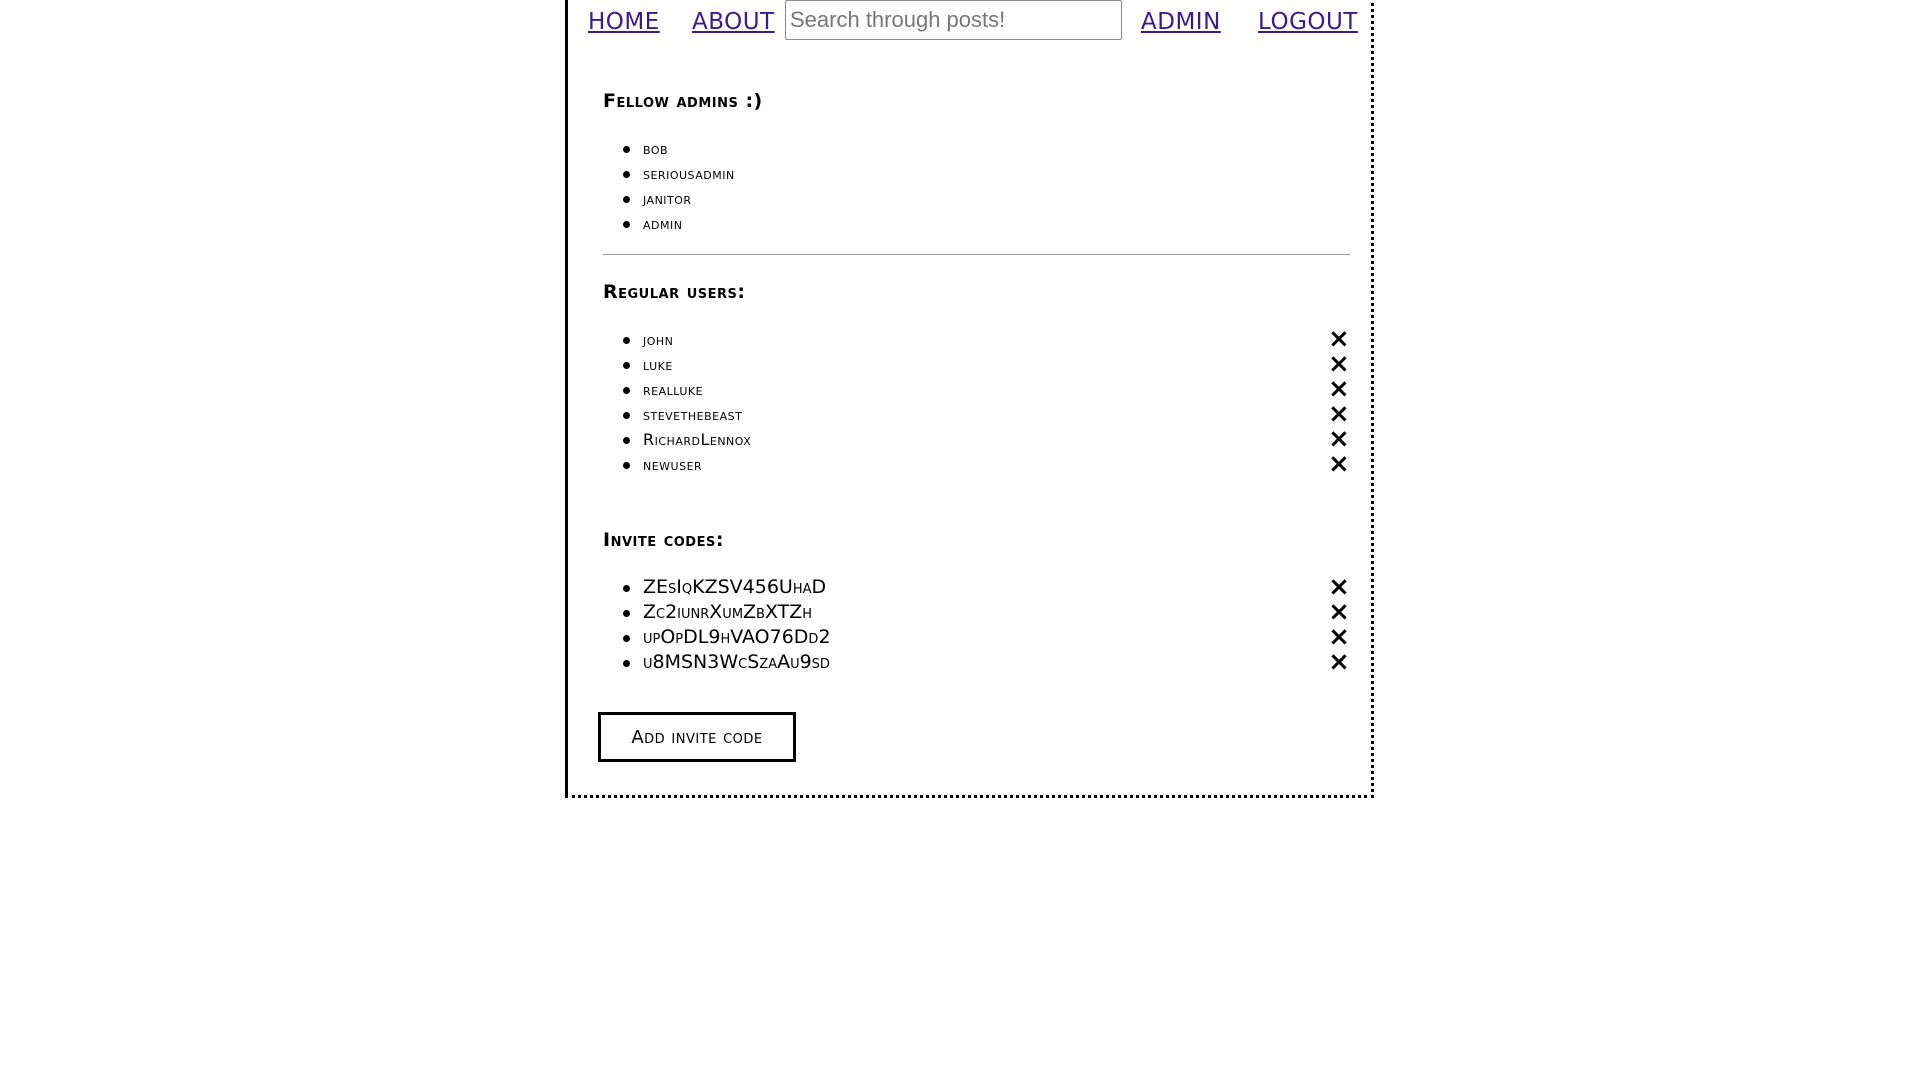  What do you see at coordinates (953, 20) in the screenshot?
I see `search-input` at bounding box center [953, 20].